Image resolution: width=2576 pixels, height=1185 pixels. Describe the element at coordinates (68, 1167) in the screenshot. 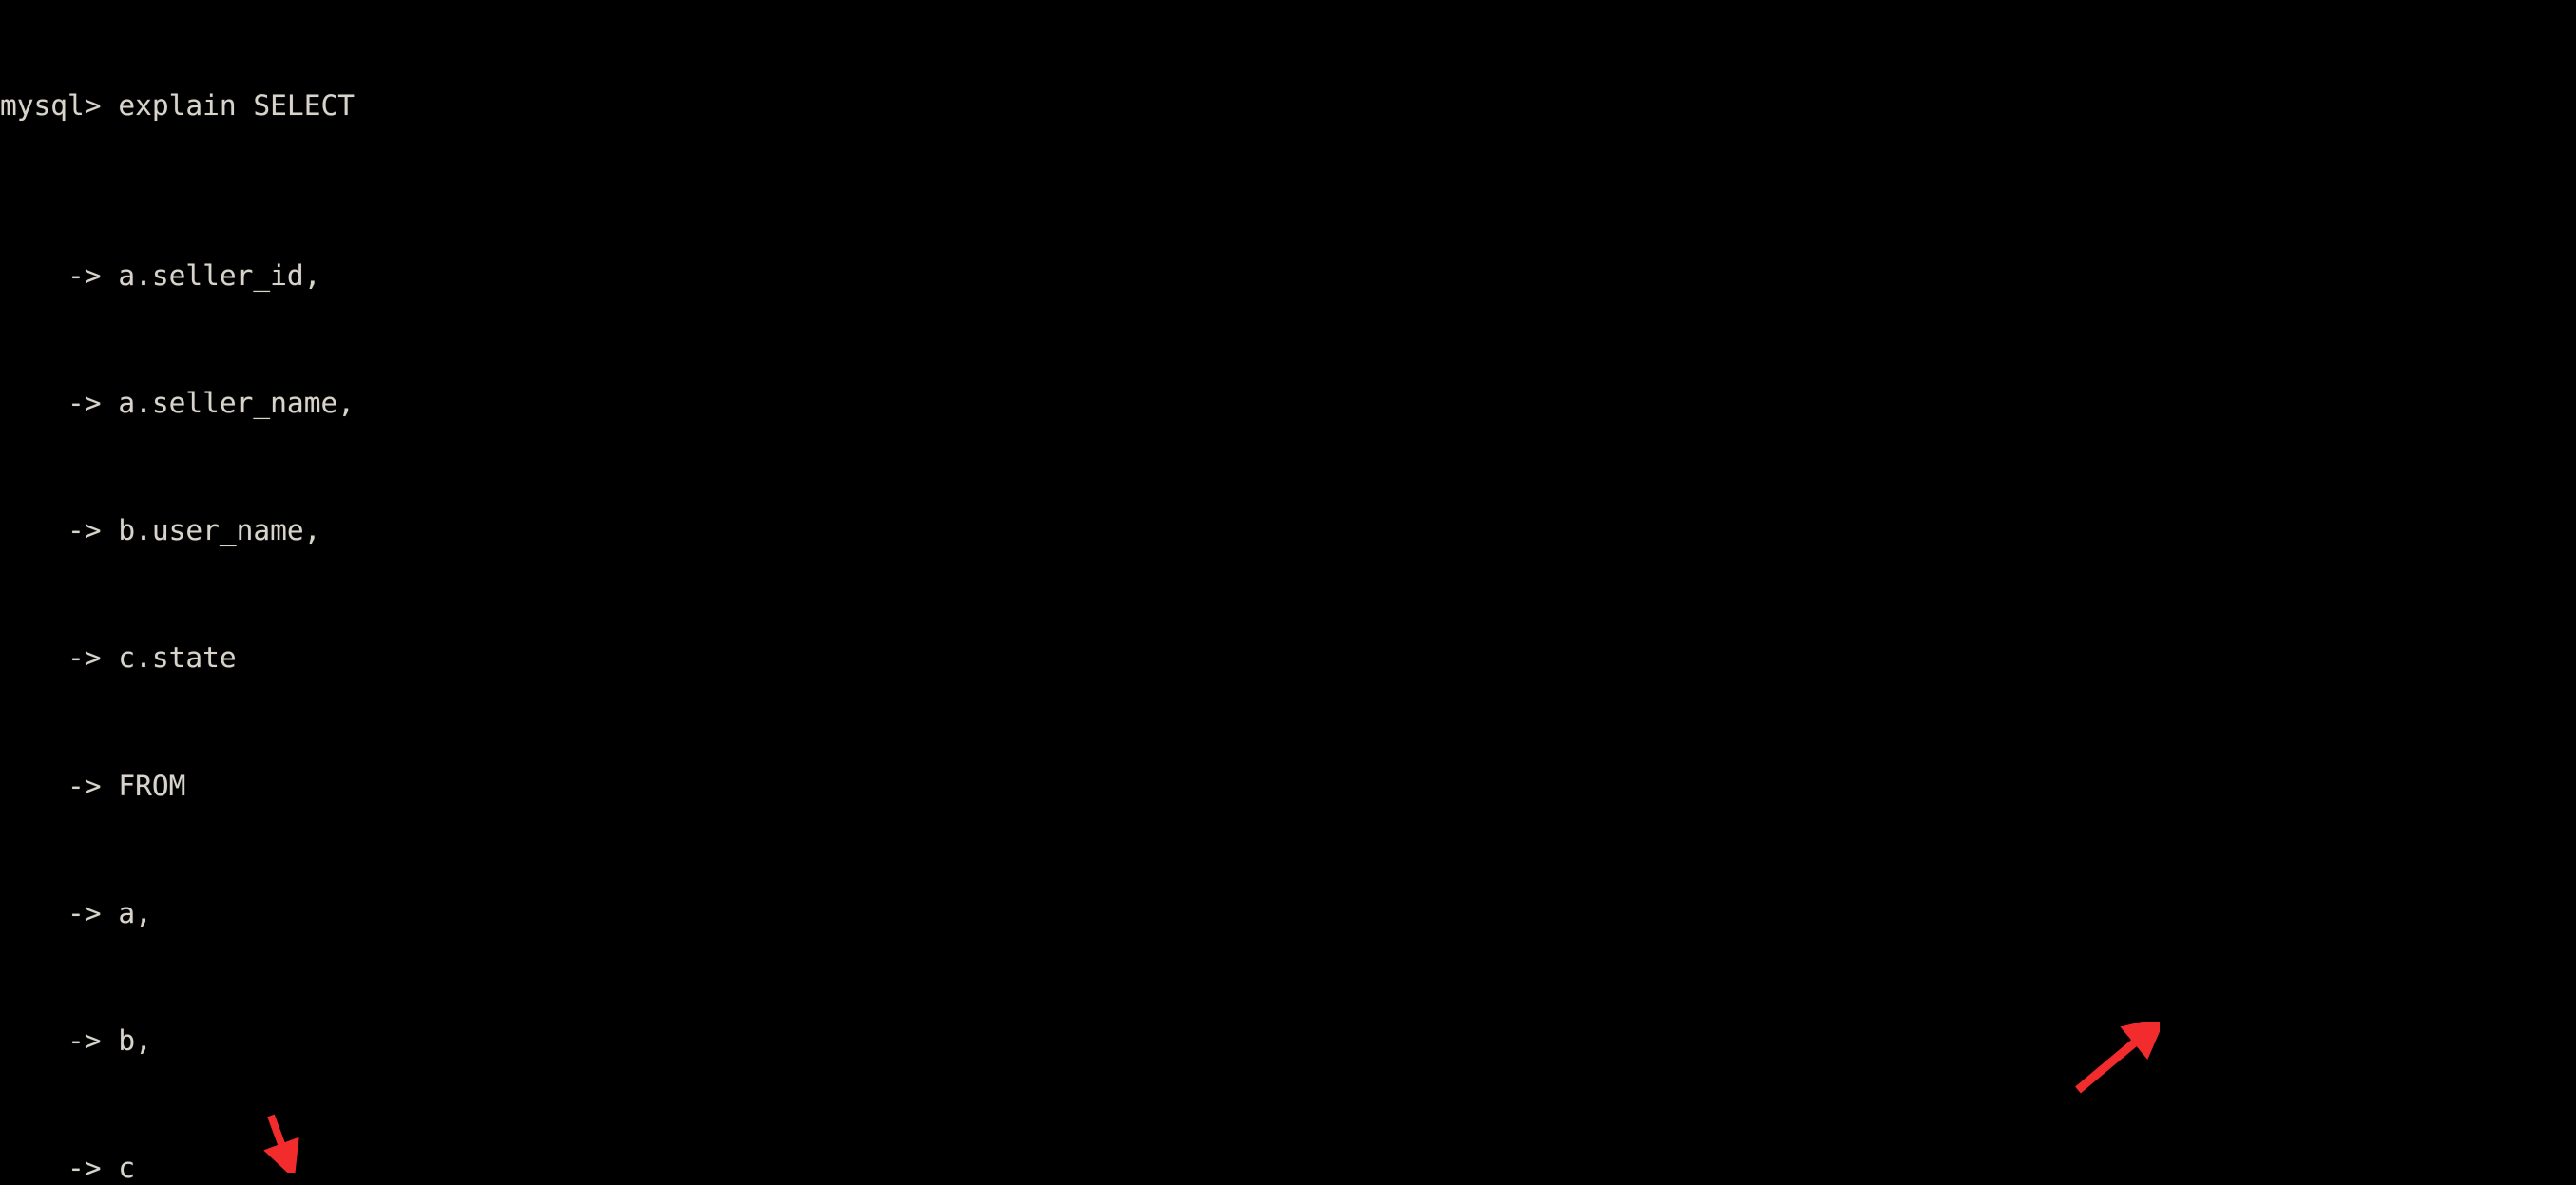

I see `query-line: -> c` at that location.